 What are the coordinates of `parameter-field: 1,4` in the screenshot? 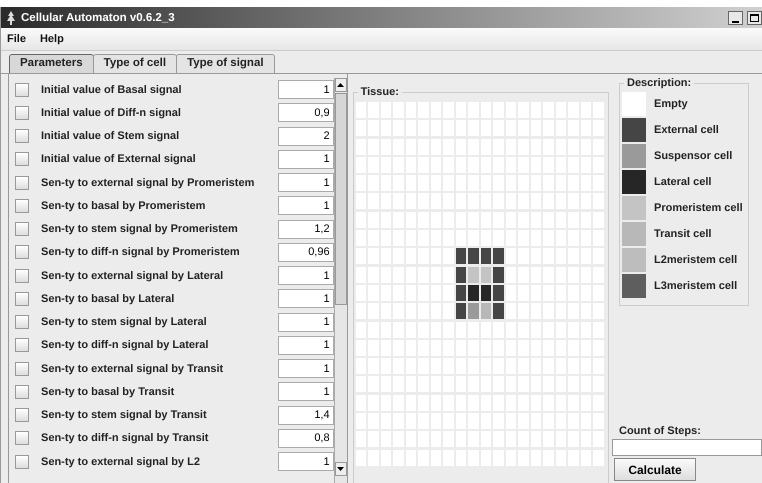 It's located at (306, 415).